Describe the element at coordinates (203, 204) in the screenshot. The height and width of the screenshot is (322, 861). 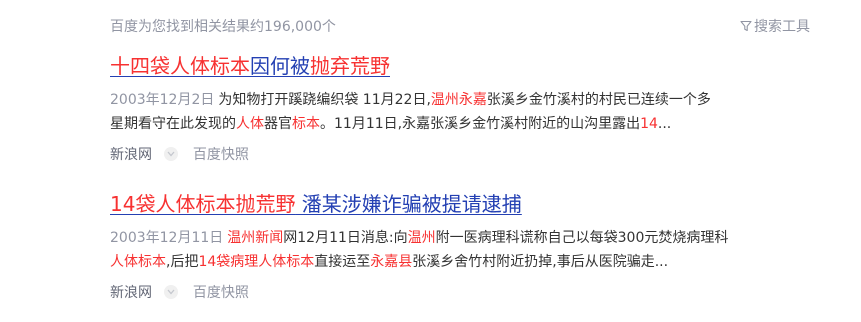
I see `title-highlight: 14袋人体标本抛荒野` at that location.